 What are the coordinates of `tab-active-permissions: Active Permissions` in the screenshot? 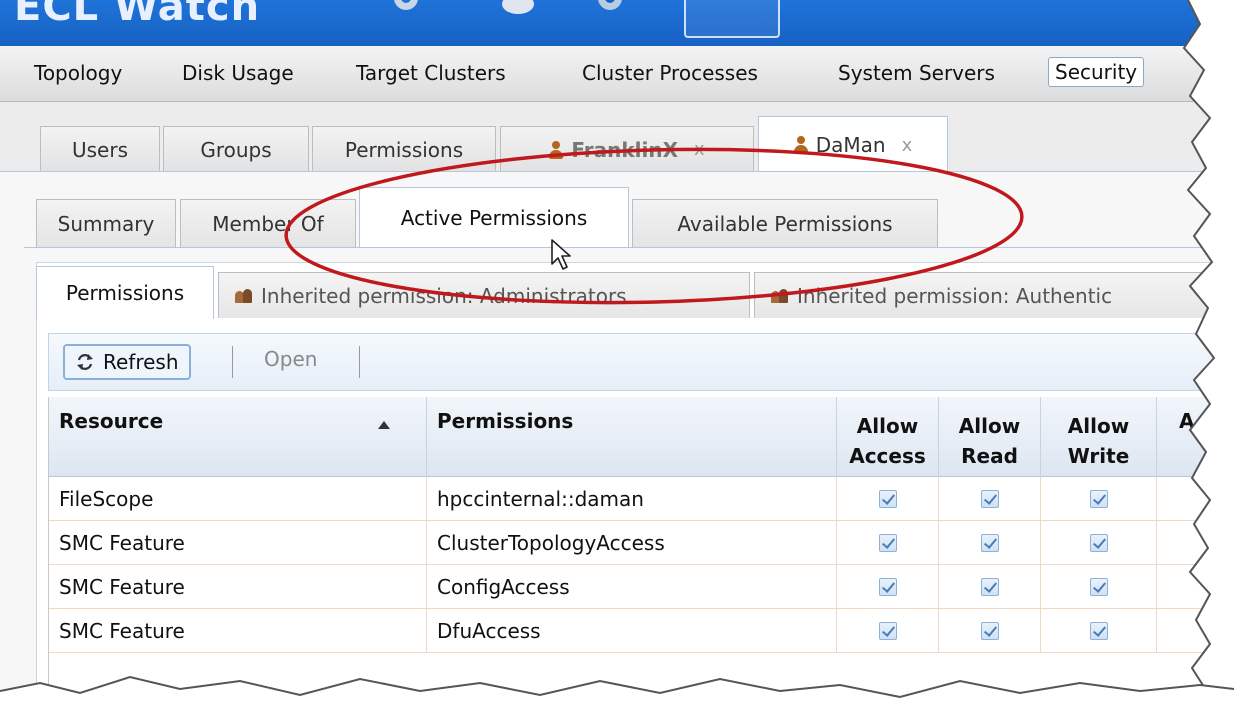 It's located at (494, 217).